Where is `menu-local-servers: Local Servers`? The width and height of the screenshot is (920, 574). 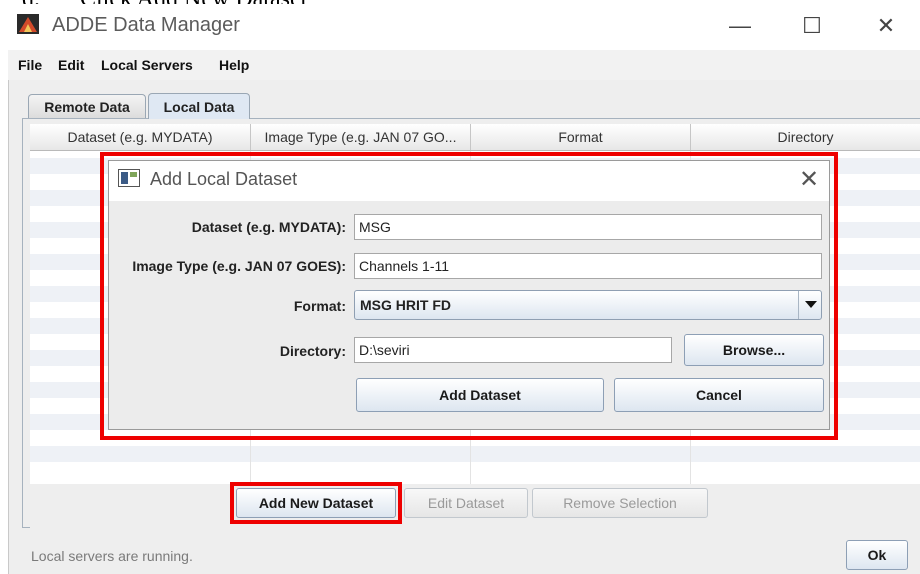
menu-local-servers: Local Servers is located at coordinates (147, 65).